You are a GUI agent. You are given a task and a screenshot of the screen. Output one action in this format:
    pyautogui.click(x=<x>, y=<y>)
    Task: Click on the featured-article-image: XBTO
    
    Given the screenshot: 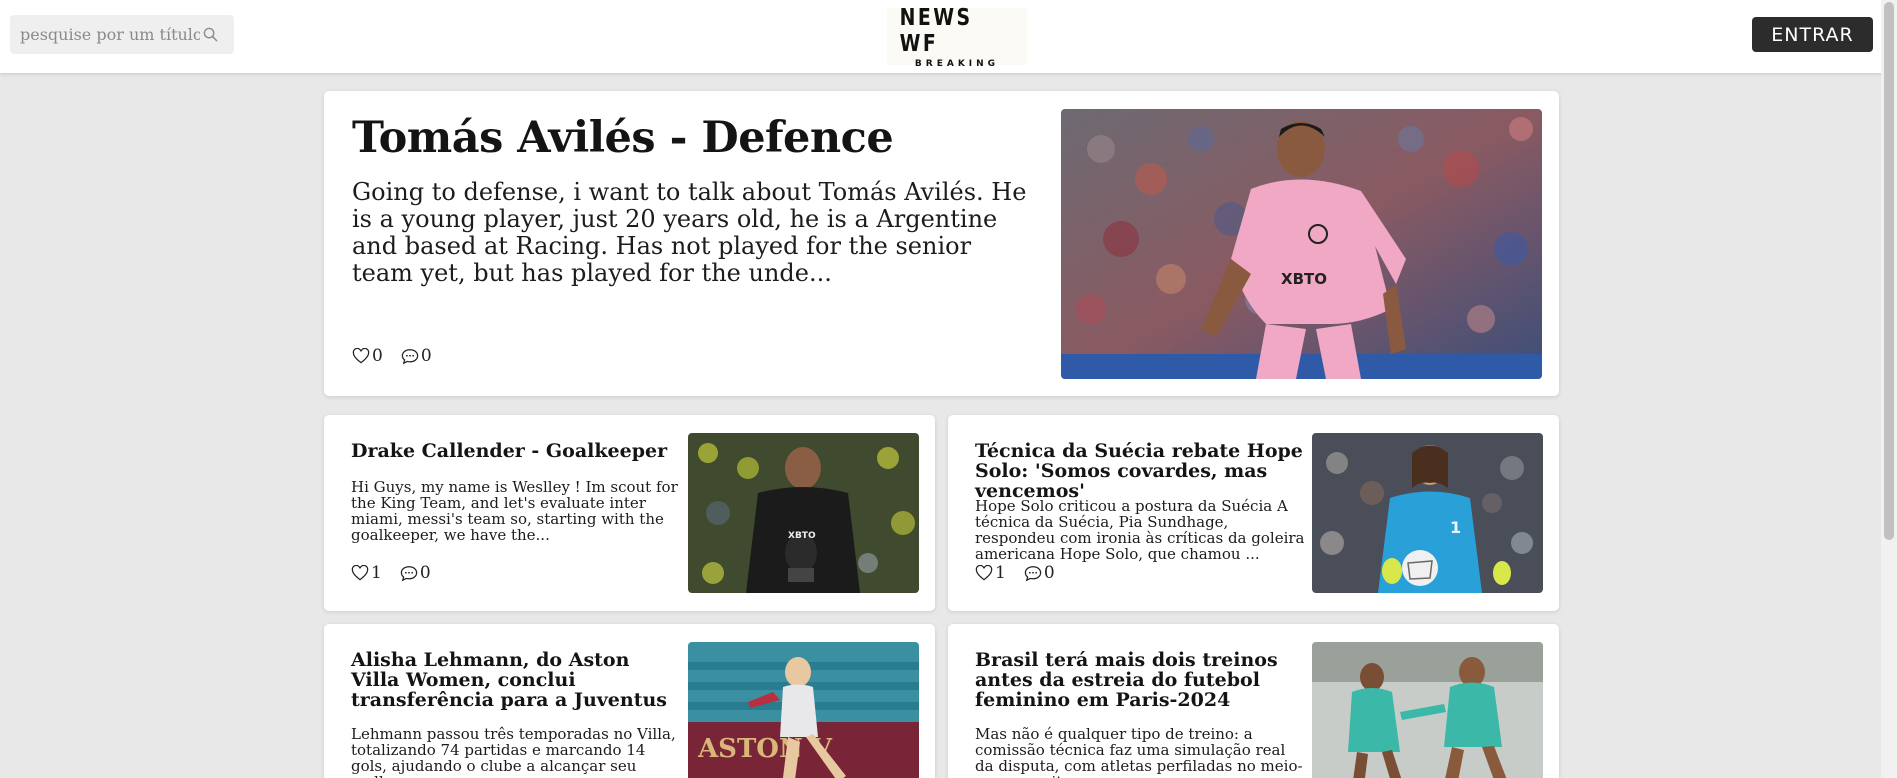 What is the action you would take?
    pyautogui.click(x=1301, y=244)
    